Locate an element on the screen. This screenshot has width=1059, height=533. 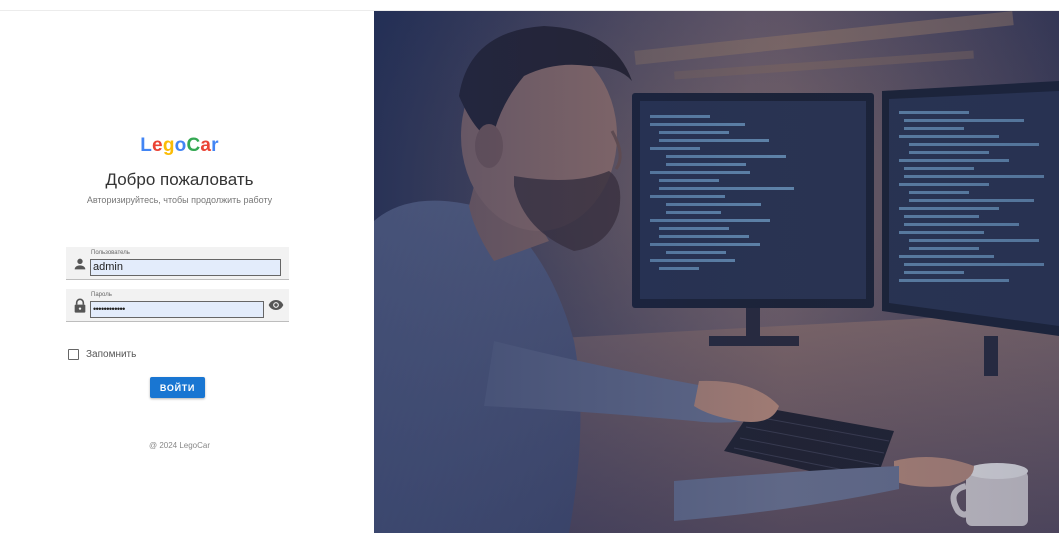
brand-letter: r is located at coordinates (215, 145).